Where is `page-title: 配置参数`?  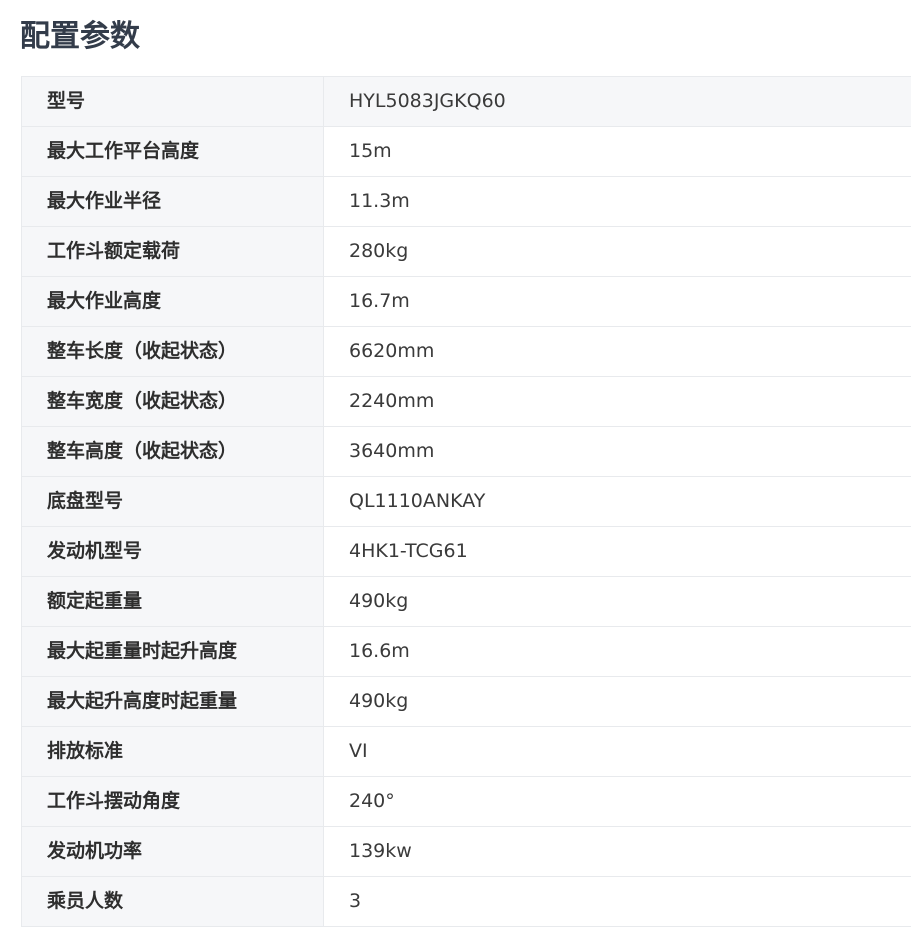
page-title: 配置参数 is located at coordinates (80, 36).